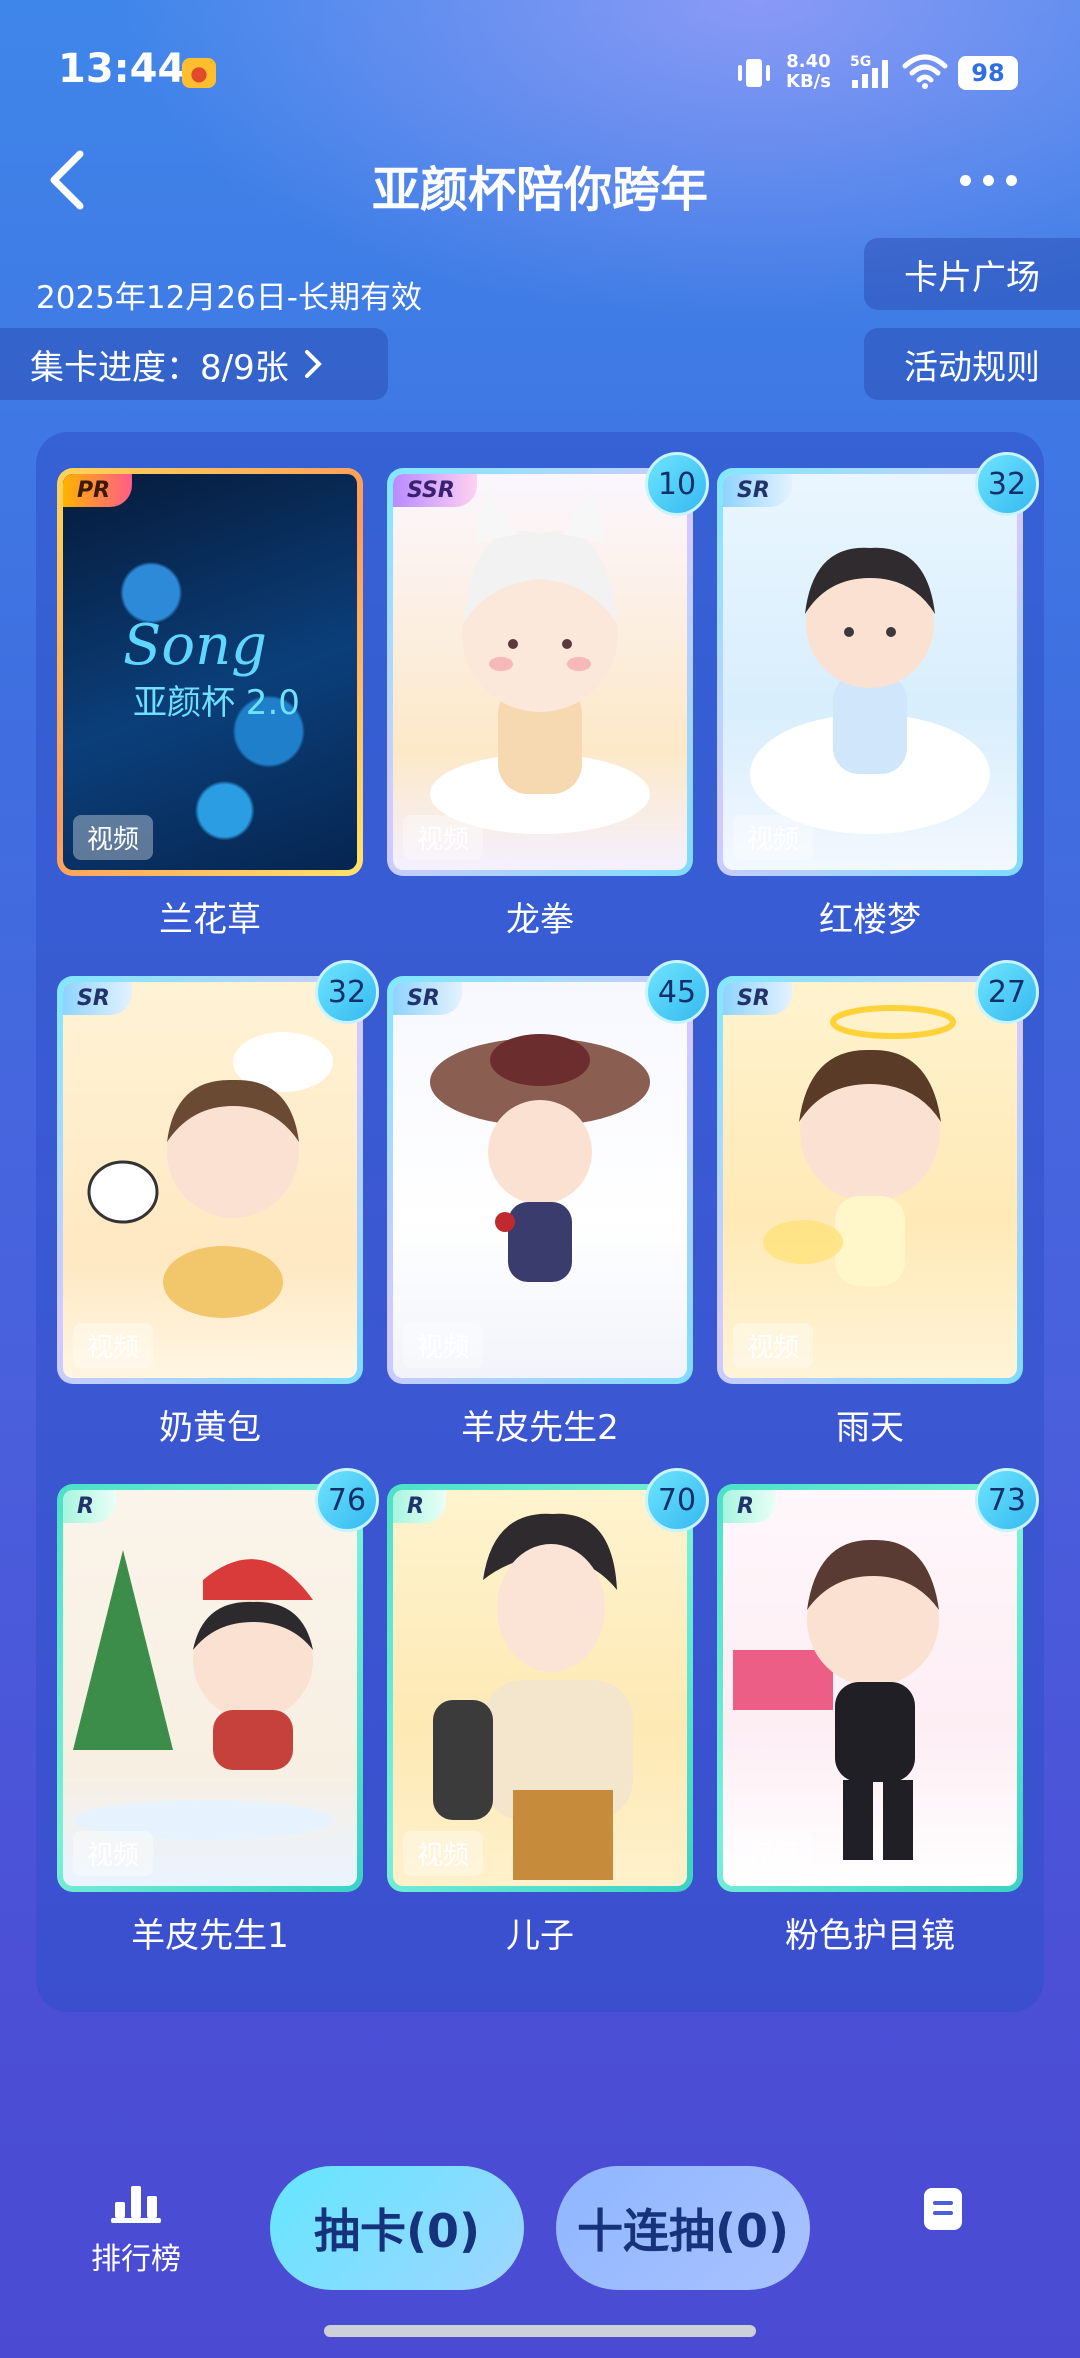 This screenshot has width=1080, height=2358. I want to click on card-item: SSR 视频 10, so click(548, 664).